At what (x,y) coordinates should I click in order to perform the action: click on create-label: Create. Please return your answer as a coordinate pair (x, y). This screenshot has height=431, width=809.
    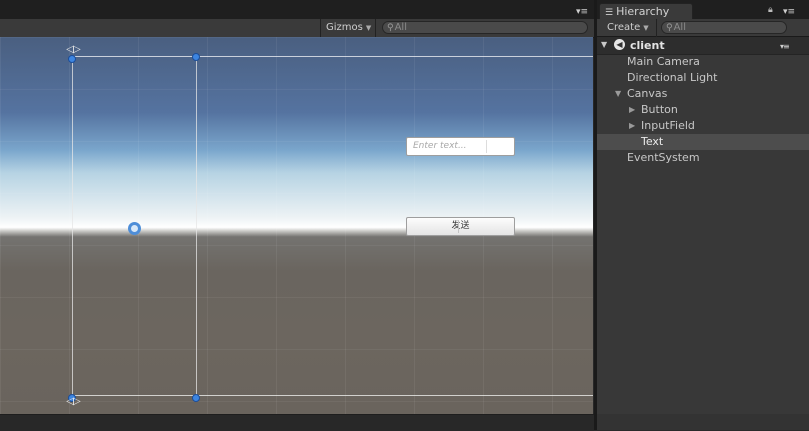
    Looking at the image, I should click on (624, 27).